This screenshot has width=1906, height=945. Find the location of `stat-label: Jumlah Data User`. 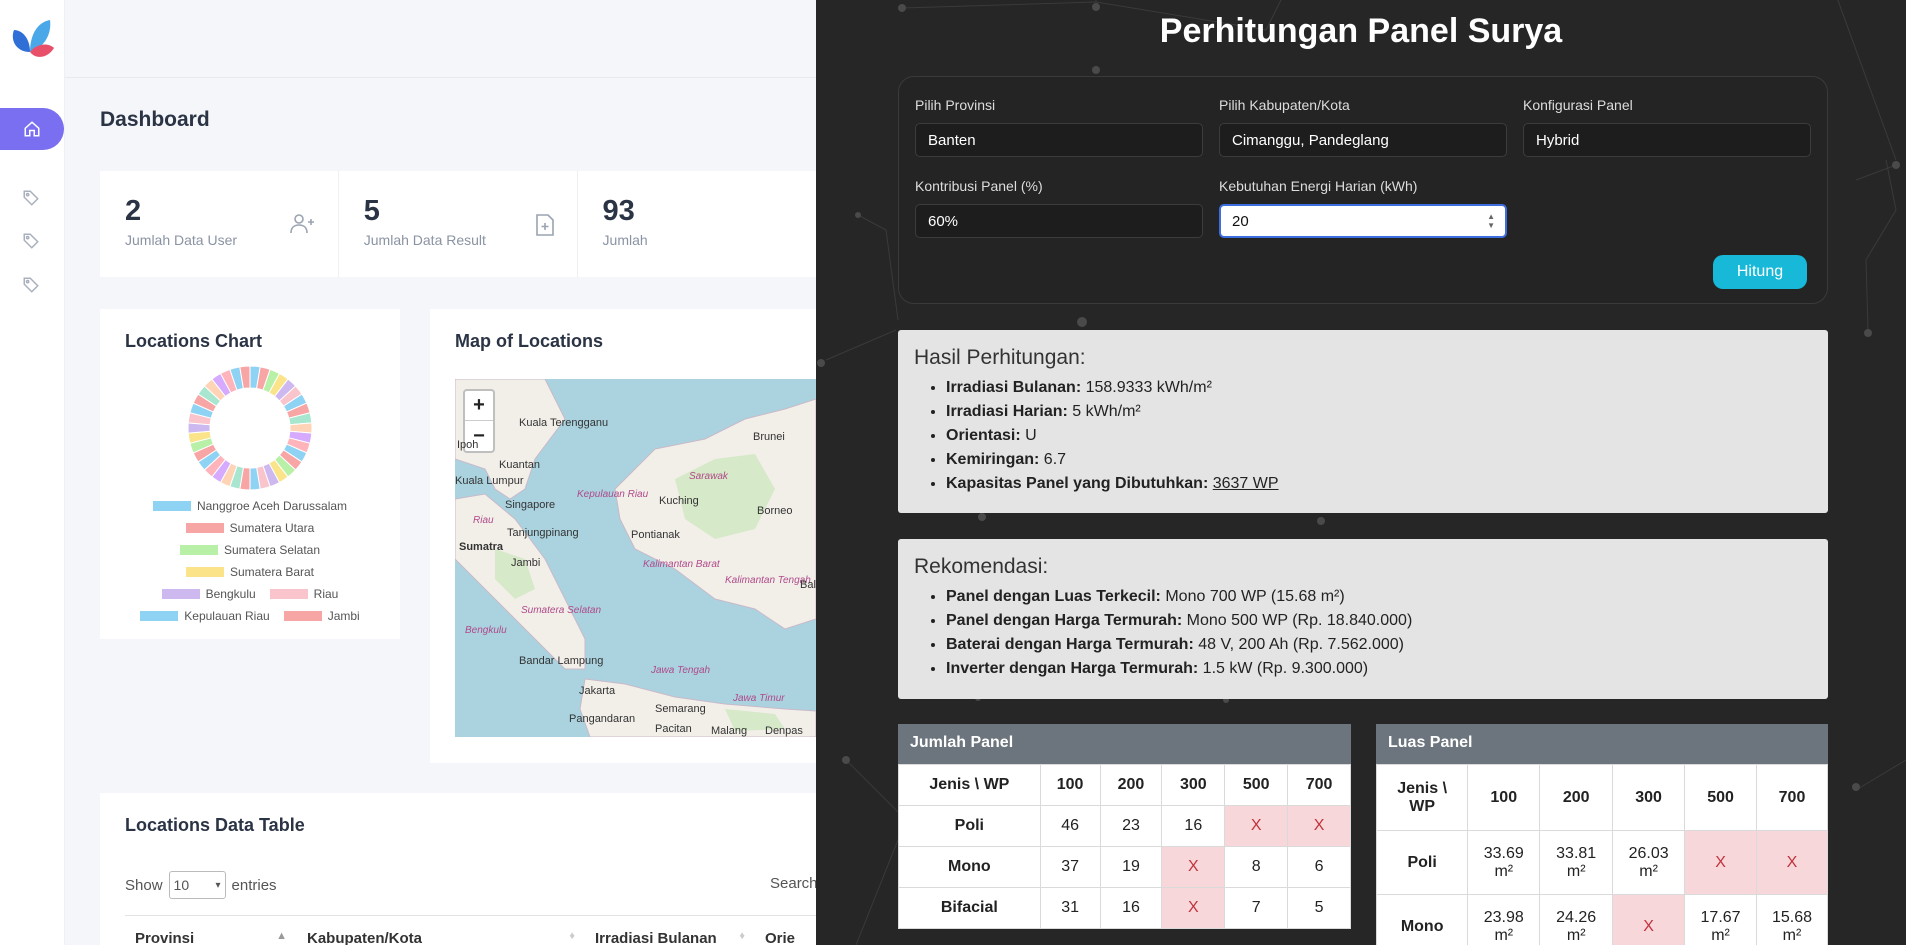

stat-label: Jumlah Data User is located at coordinates (181, 240).